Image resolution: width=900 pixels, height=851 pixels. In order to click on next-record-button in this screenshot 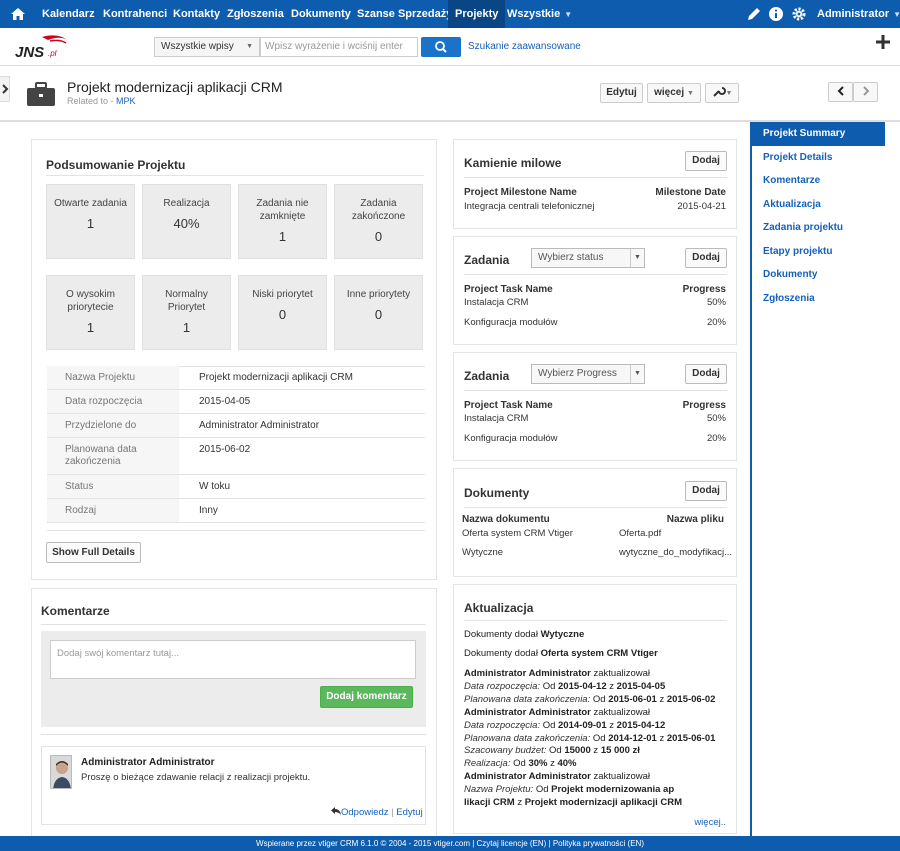, I will do `click(865, 92)`.